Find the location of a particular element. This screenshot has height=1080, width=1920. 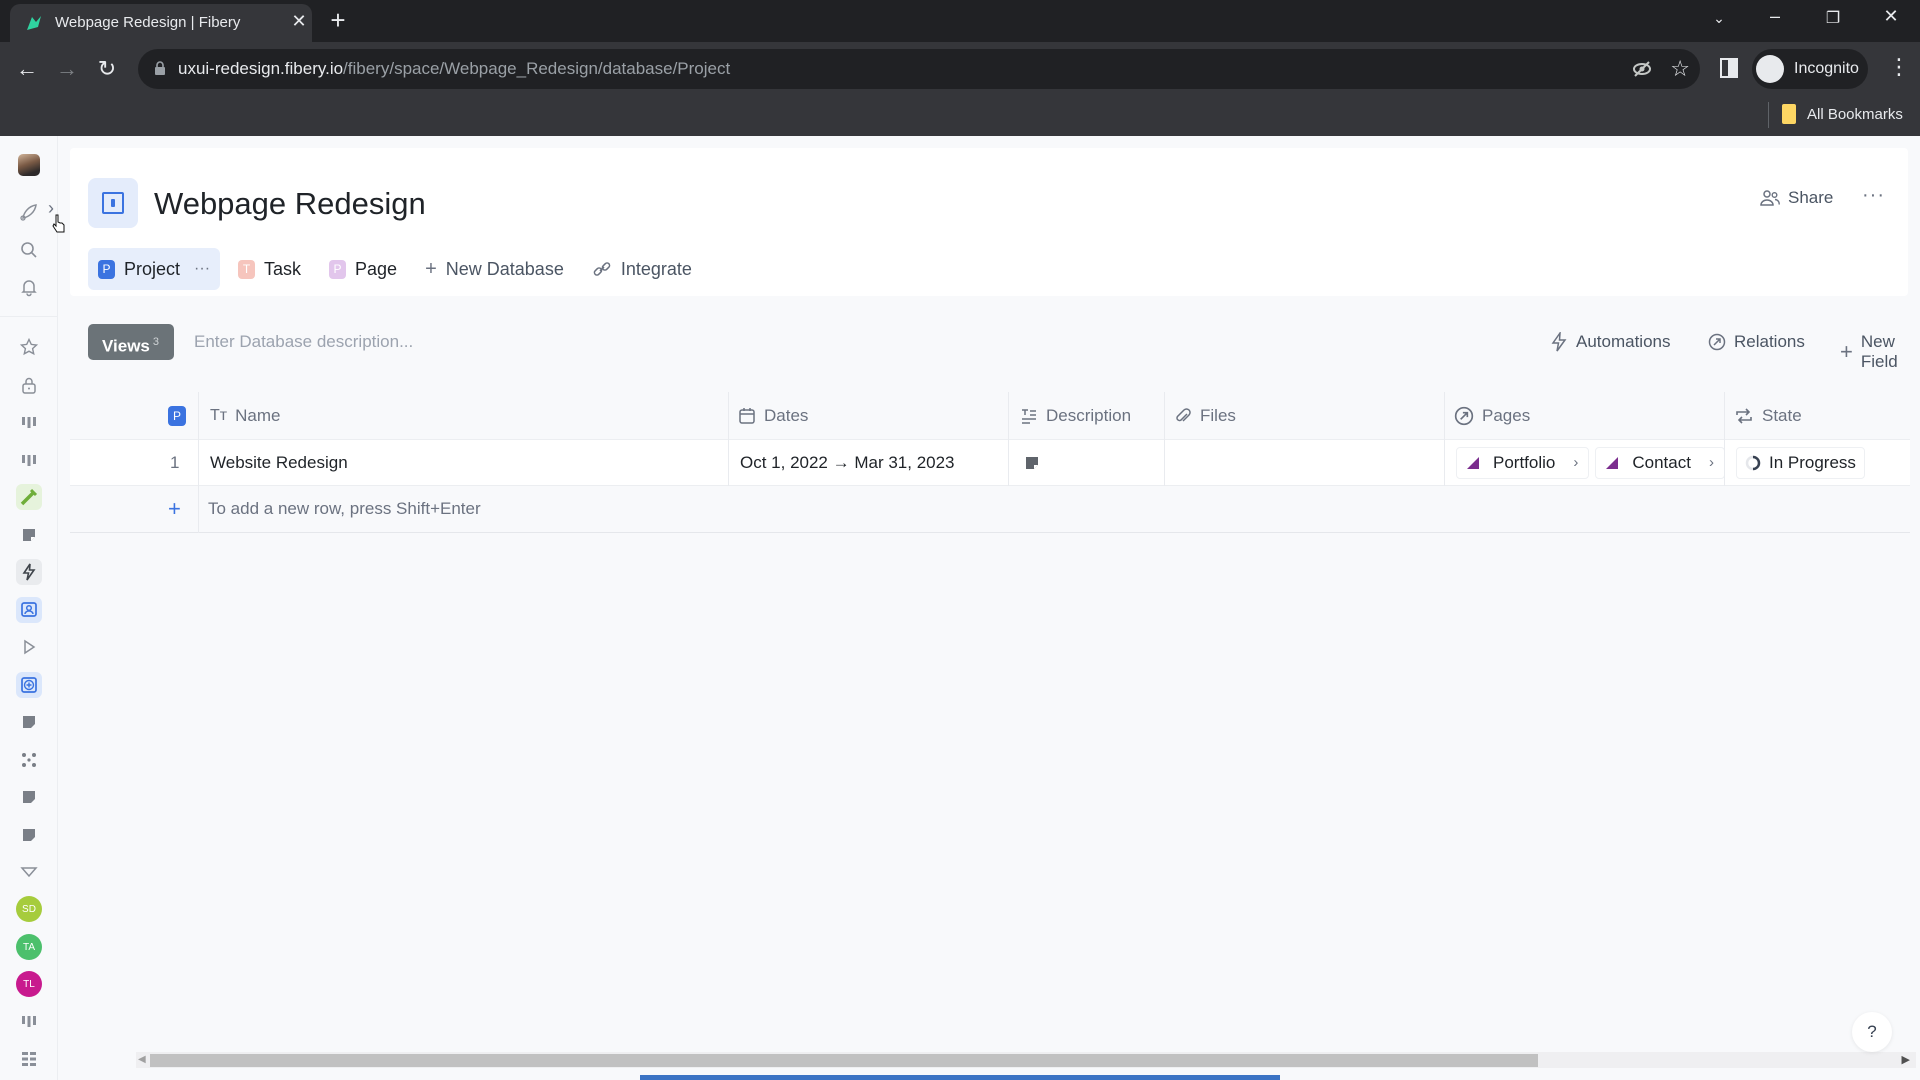

page-chip-contact: Contact › is located at coordinates (1660, 462).